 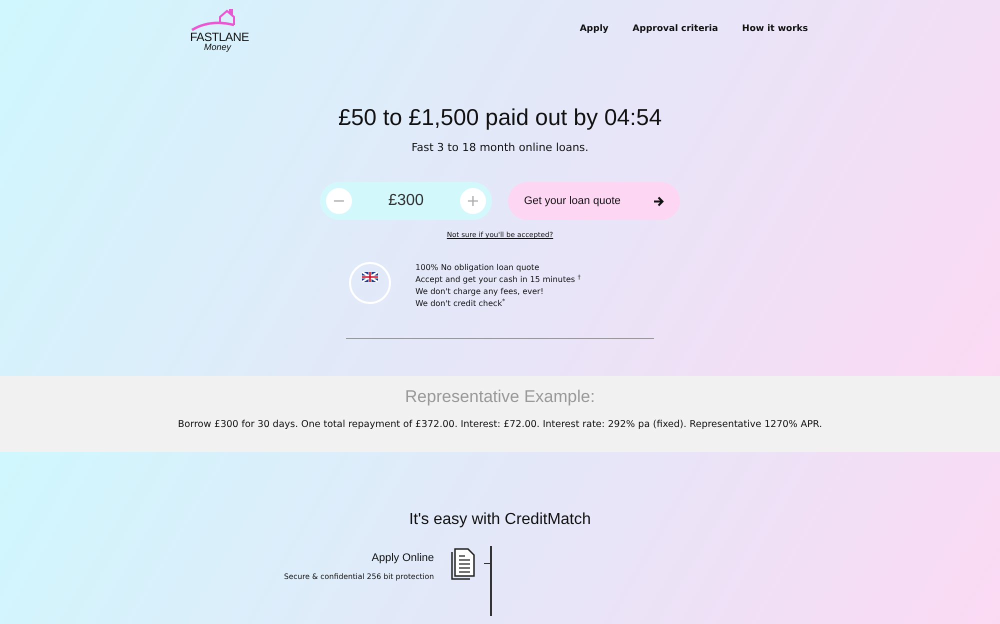 What do you see at coordinates (500, 118) in the screenshot?
I see `headline: £50 to £1,500 paid out by 04:54` at bounding box center [500, 118].